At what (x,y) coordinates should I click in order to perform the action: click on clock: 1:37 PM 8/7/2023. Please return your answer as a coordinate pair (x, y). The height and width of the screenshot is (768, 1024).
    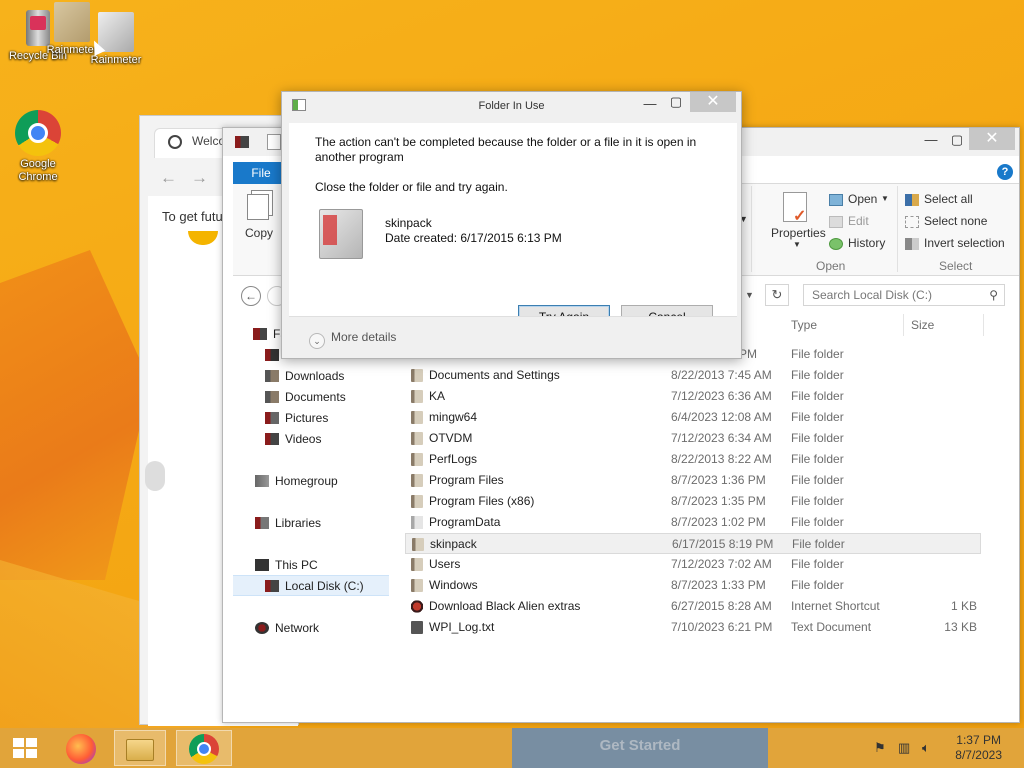
    Looking at the image, I should click on (978, 748).